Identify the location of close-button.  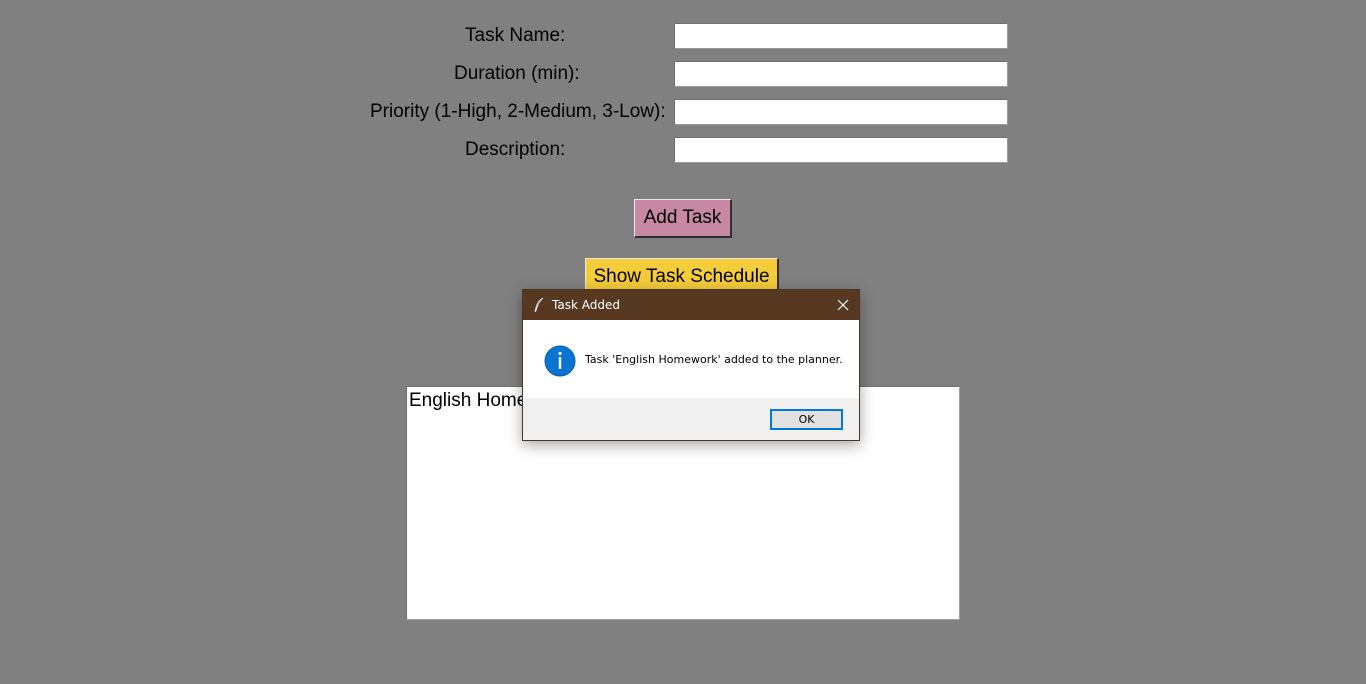
(843, 305).